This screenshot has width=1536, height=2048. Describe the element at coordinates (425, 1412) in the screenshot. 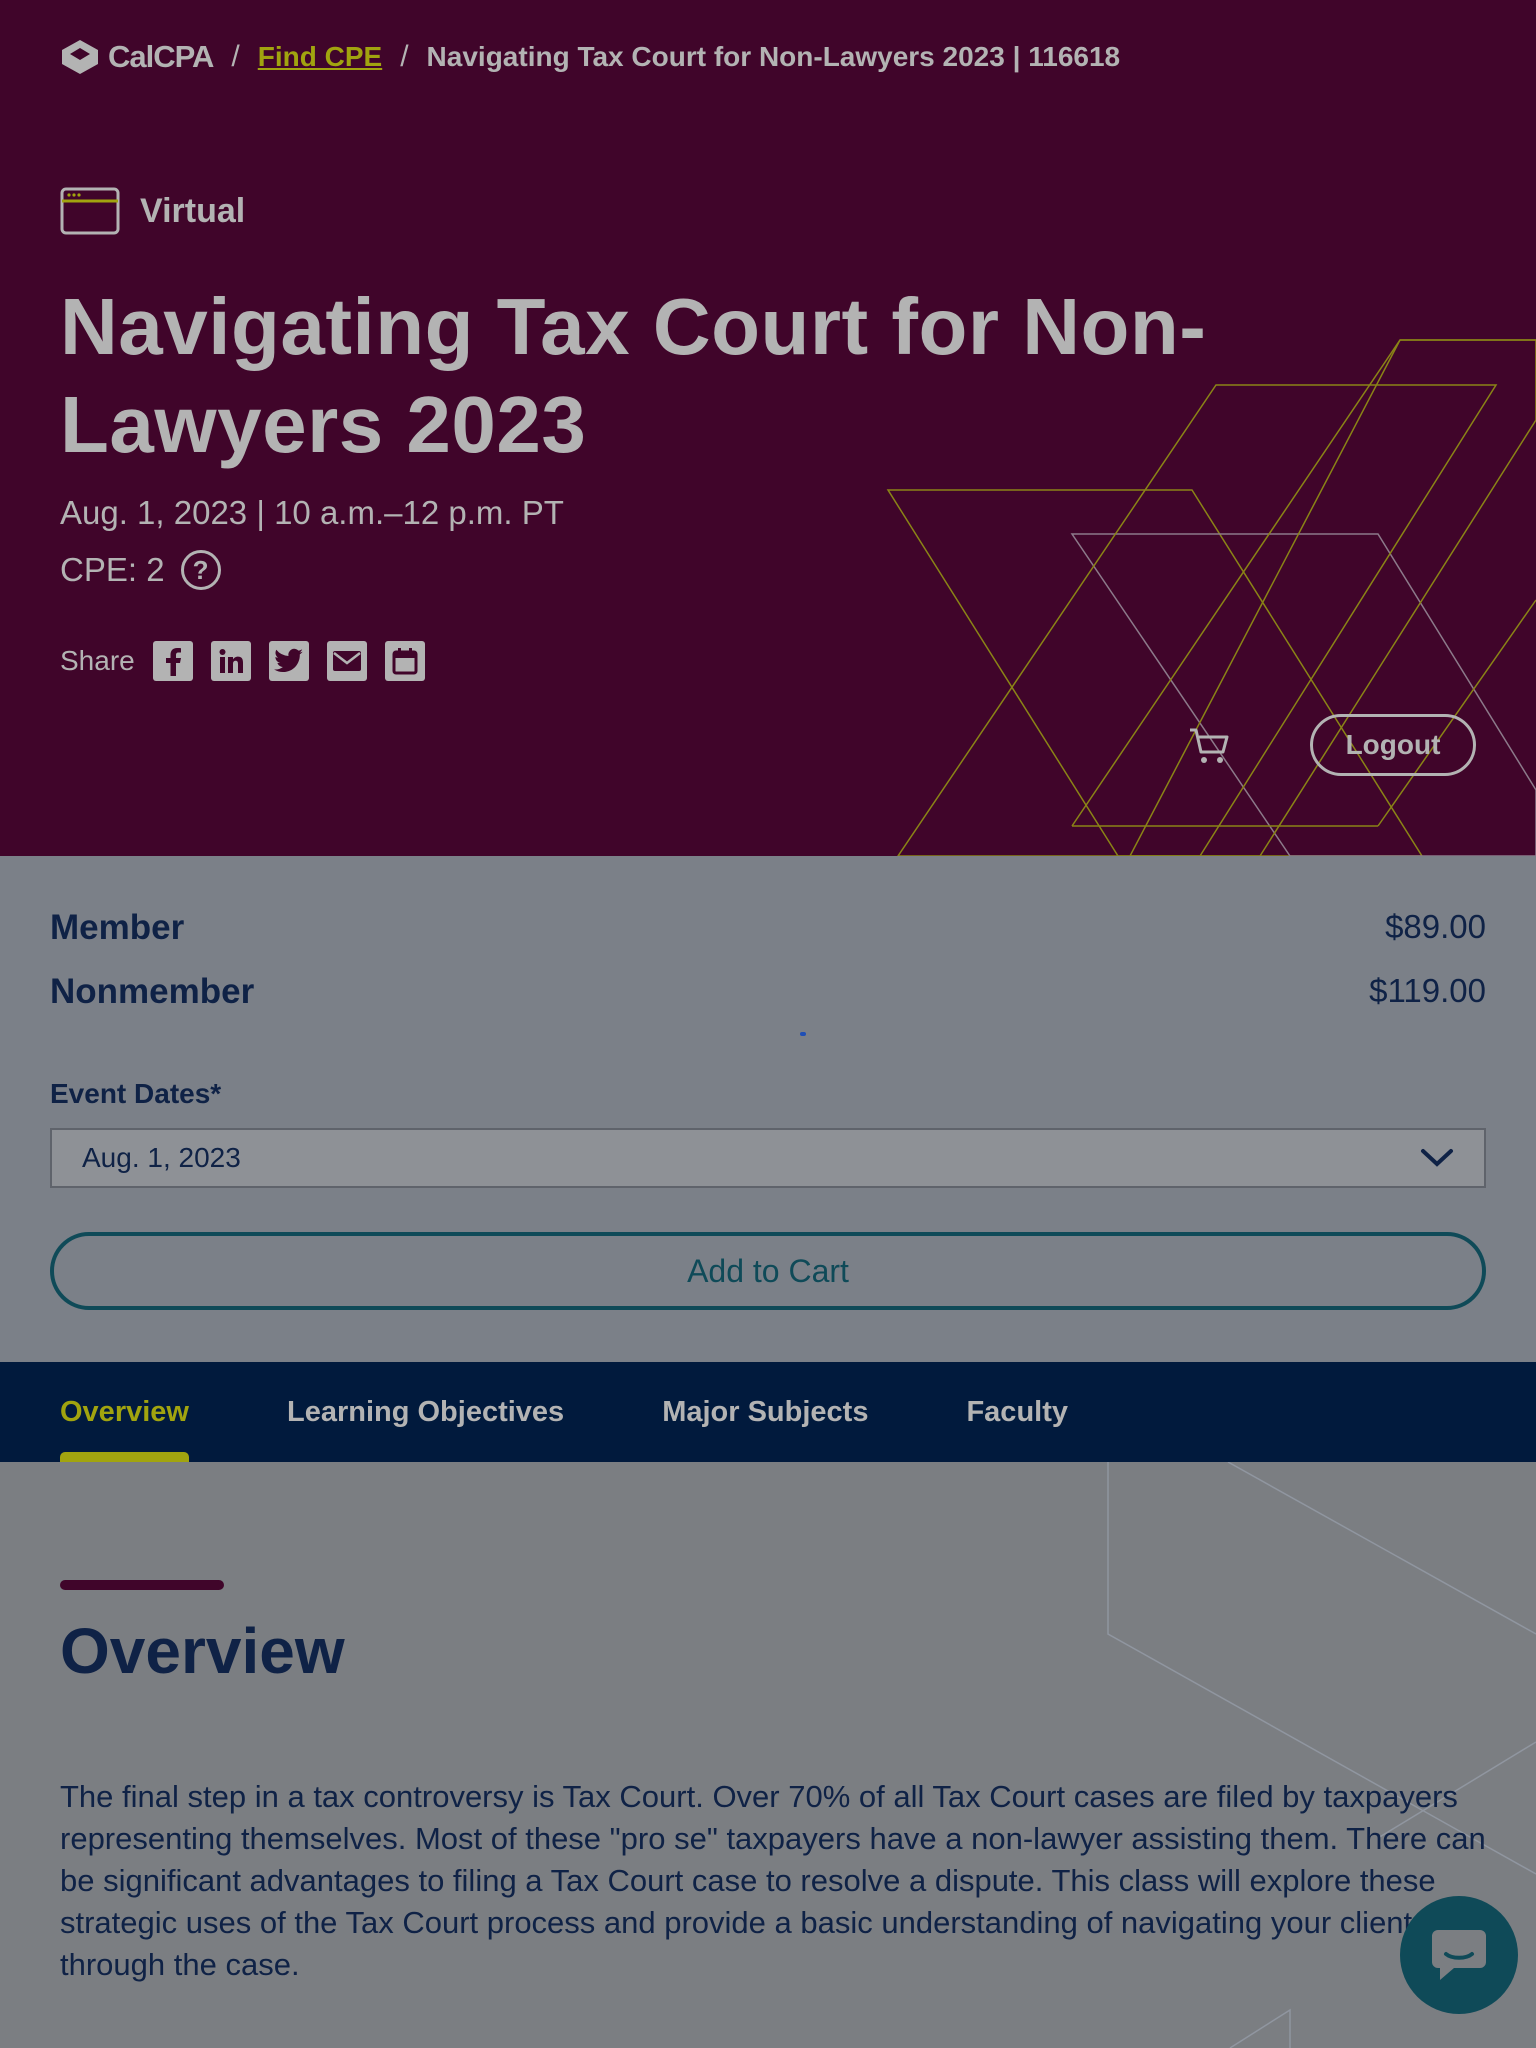

I see `tab-learning-objectives: Learning Objectives` at that location.